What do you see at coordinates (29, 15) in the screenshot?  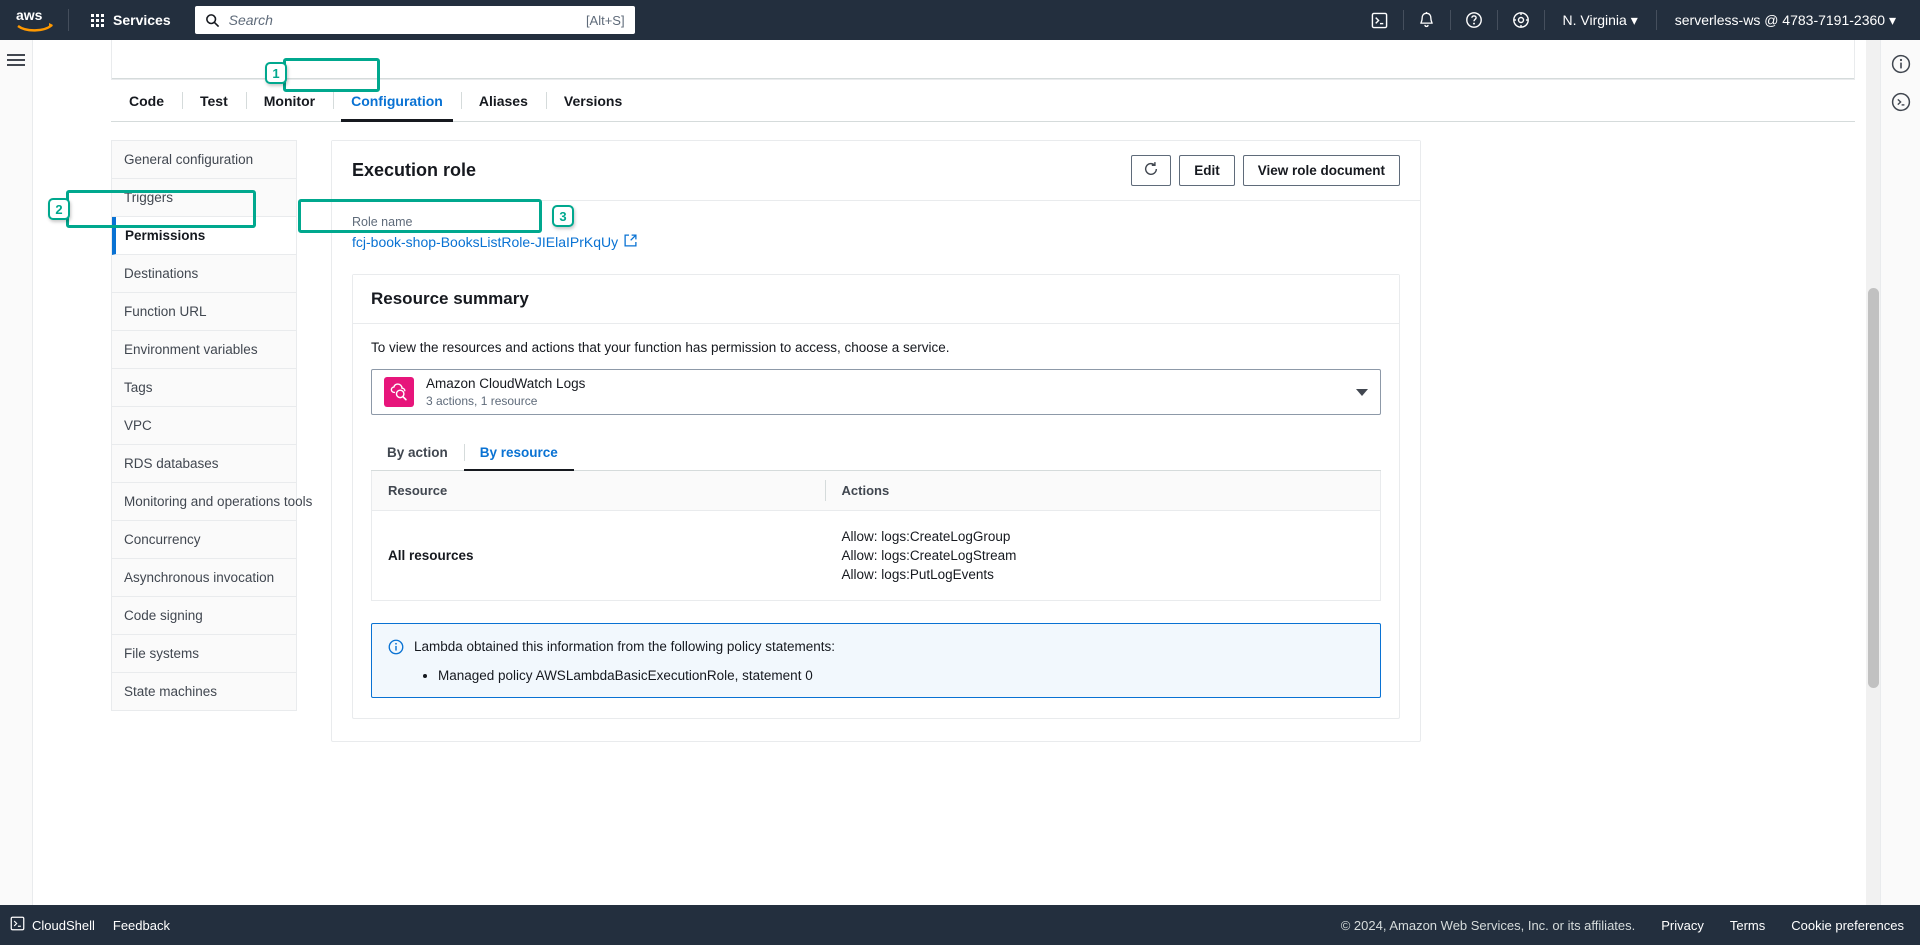 I see `svg-text: aws` at bounding box center [29, 15].